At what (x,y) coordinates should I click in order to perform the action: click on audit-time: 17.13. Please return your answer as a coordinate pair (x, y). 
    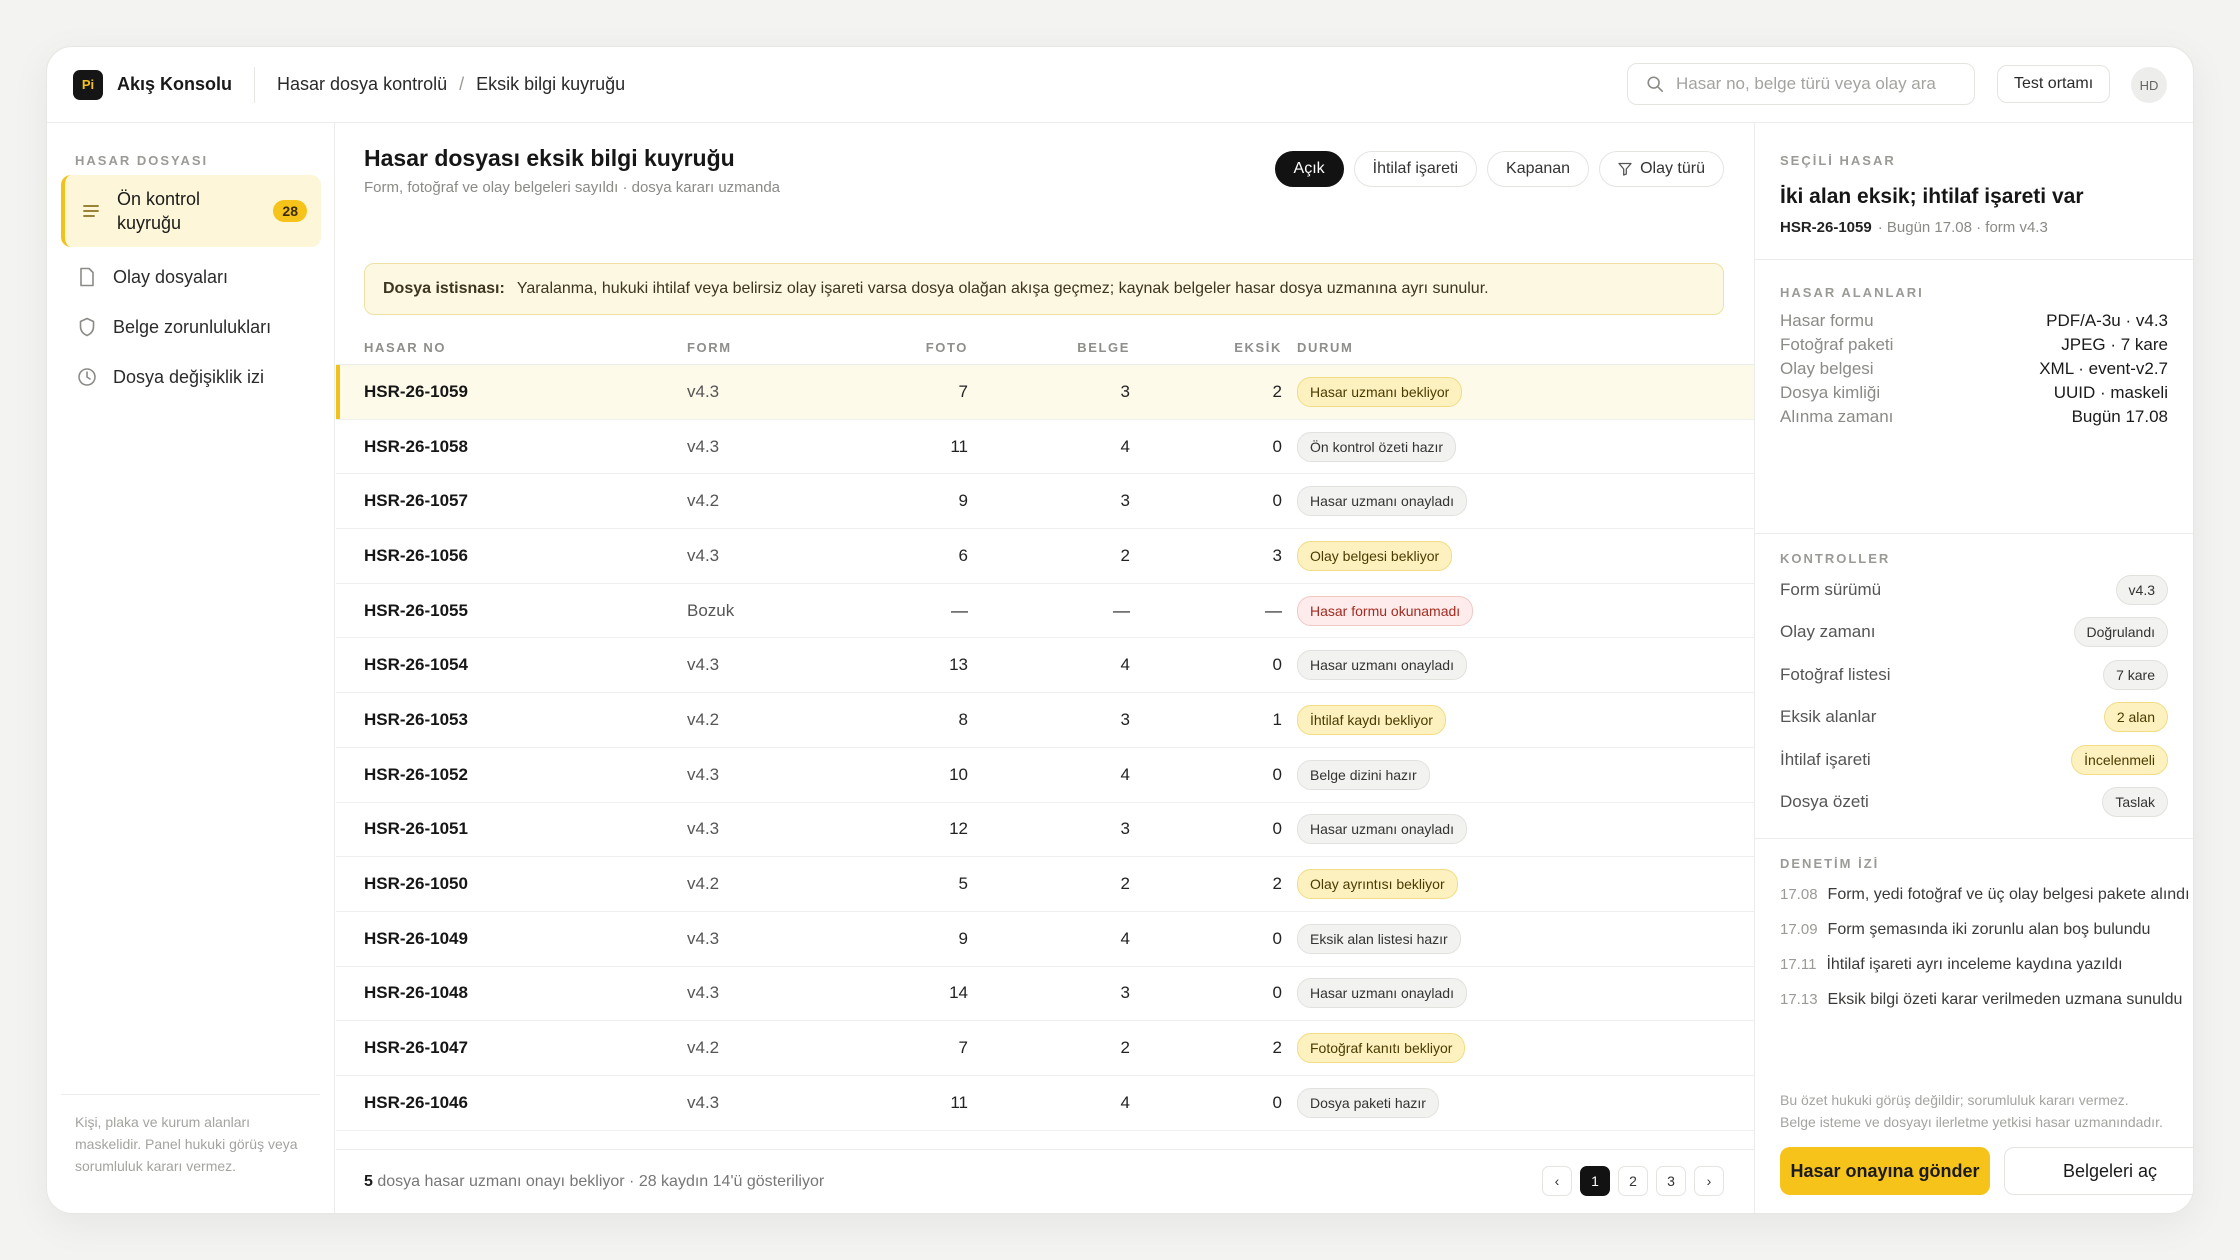
    Looking at the image, I should click on (1799, 999).